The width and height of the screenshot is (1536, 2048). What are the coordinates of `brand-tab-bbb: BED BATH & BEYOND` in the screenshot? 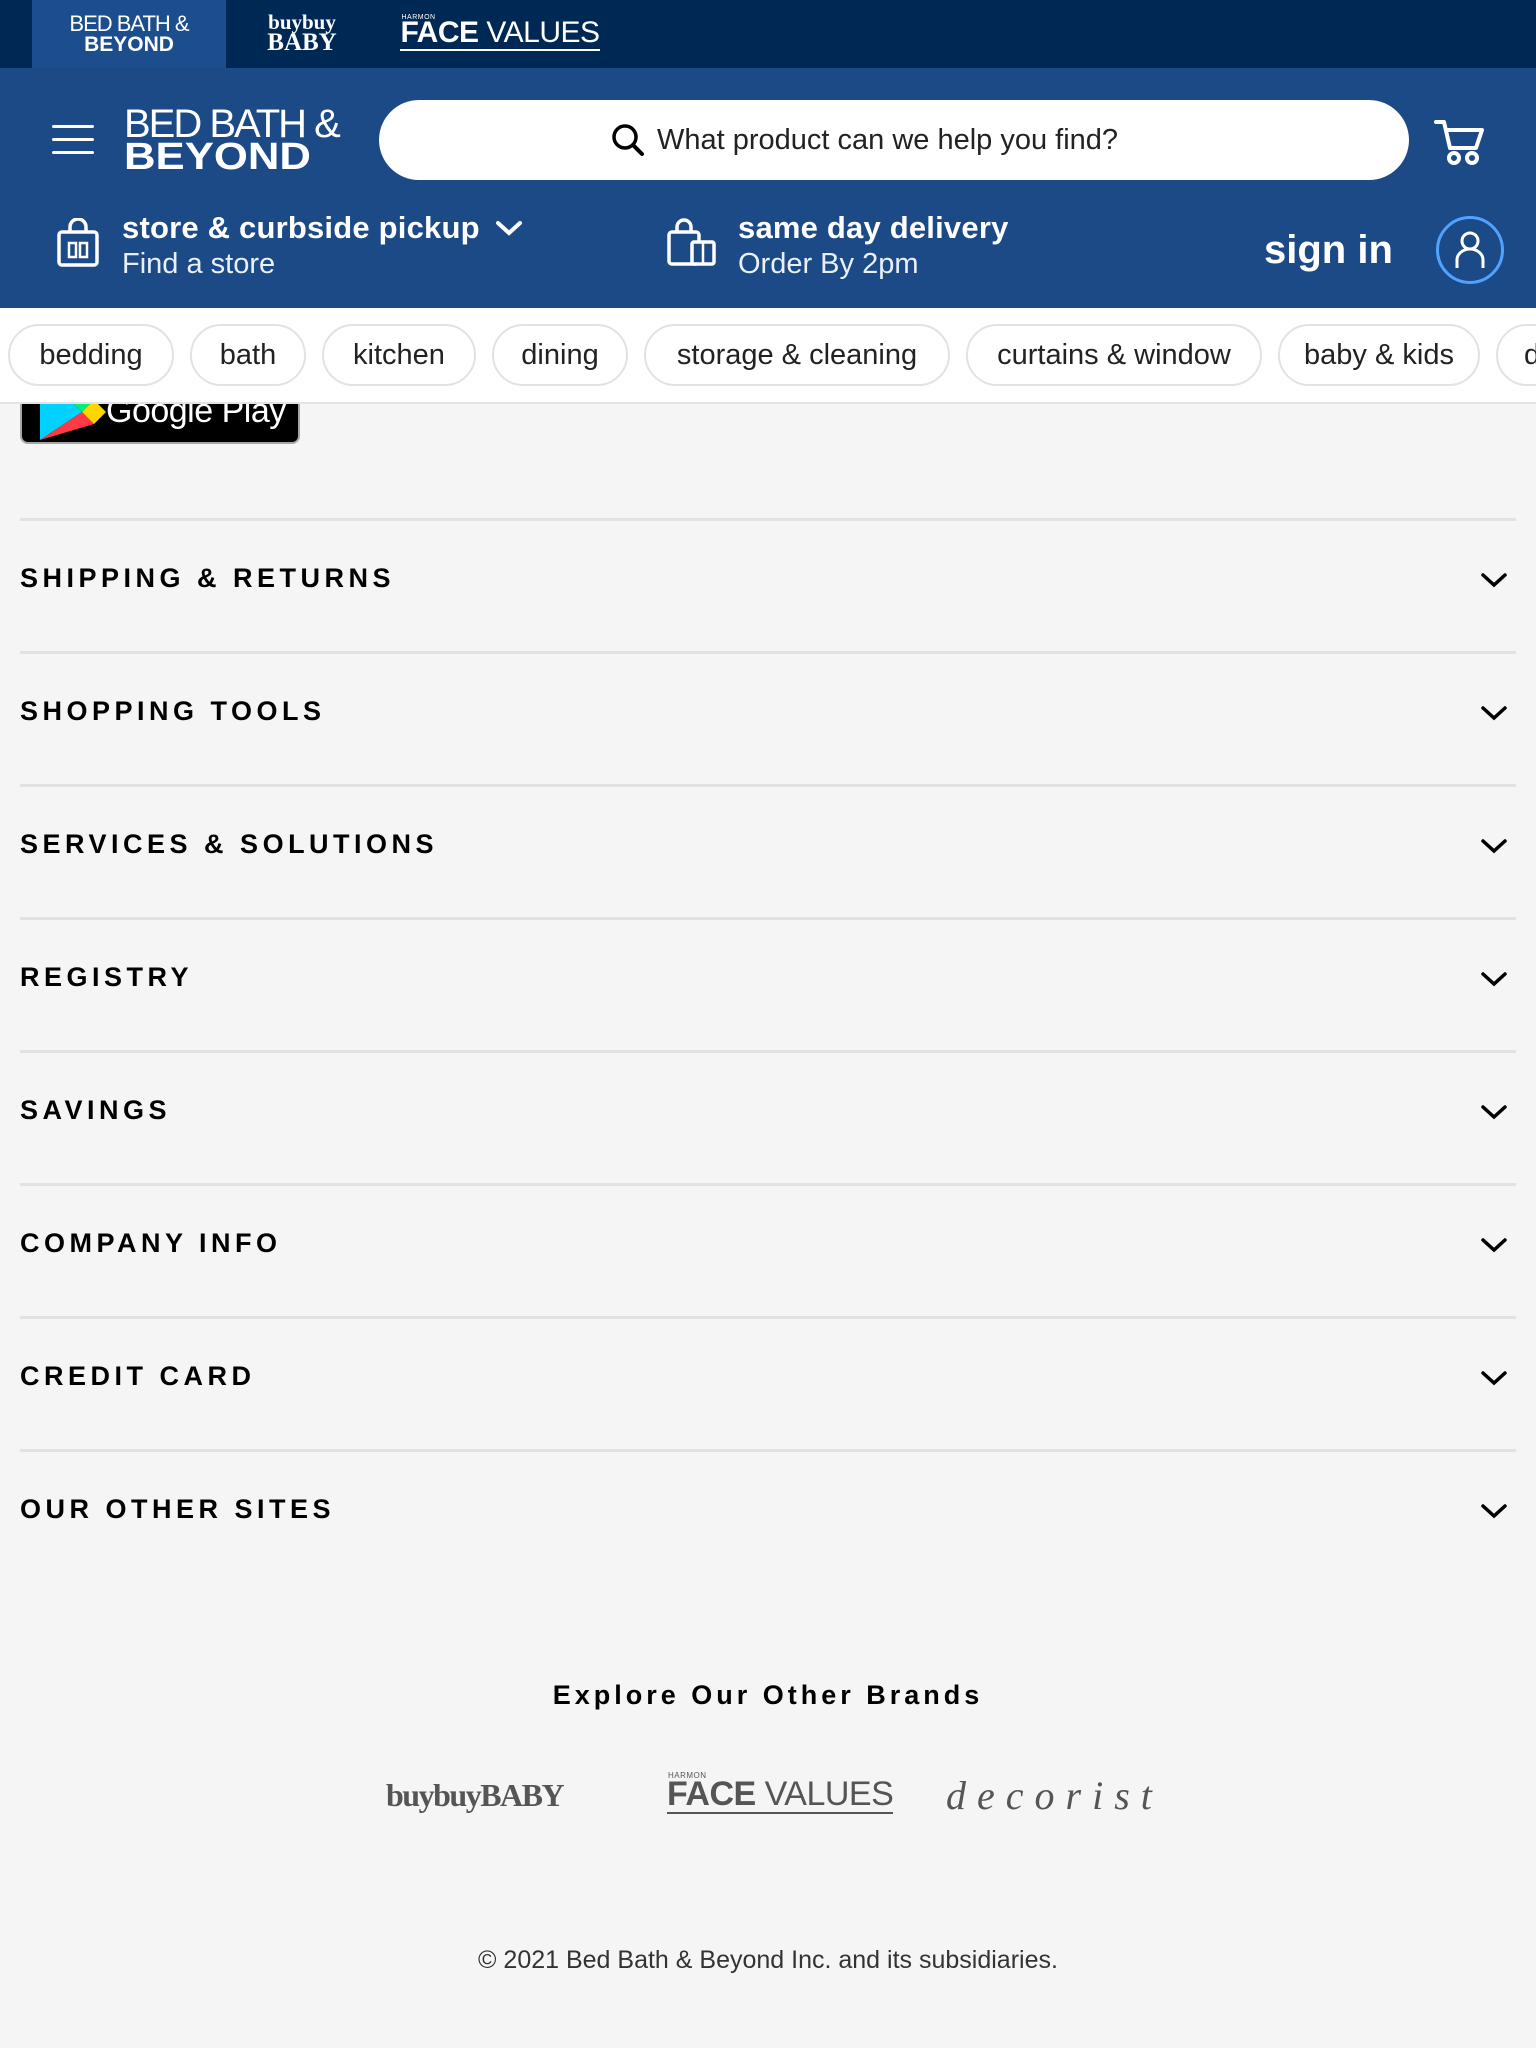 It's located at (129, 34).